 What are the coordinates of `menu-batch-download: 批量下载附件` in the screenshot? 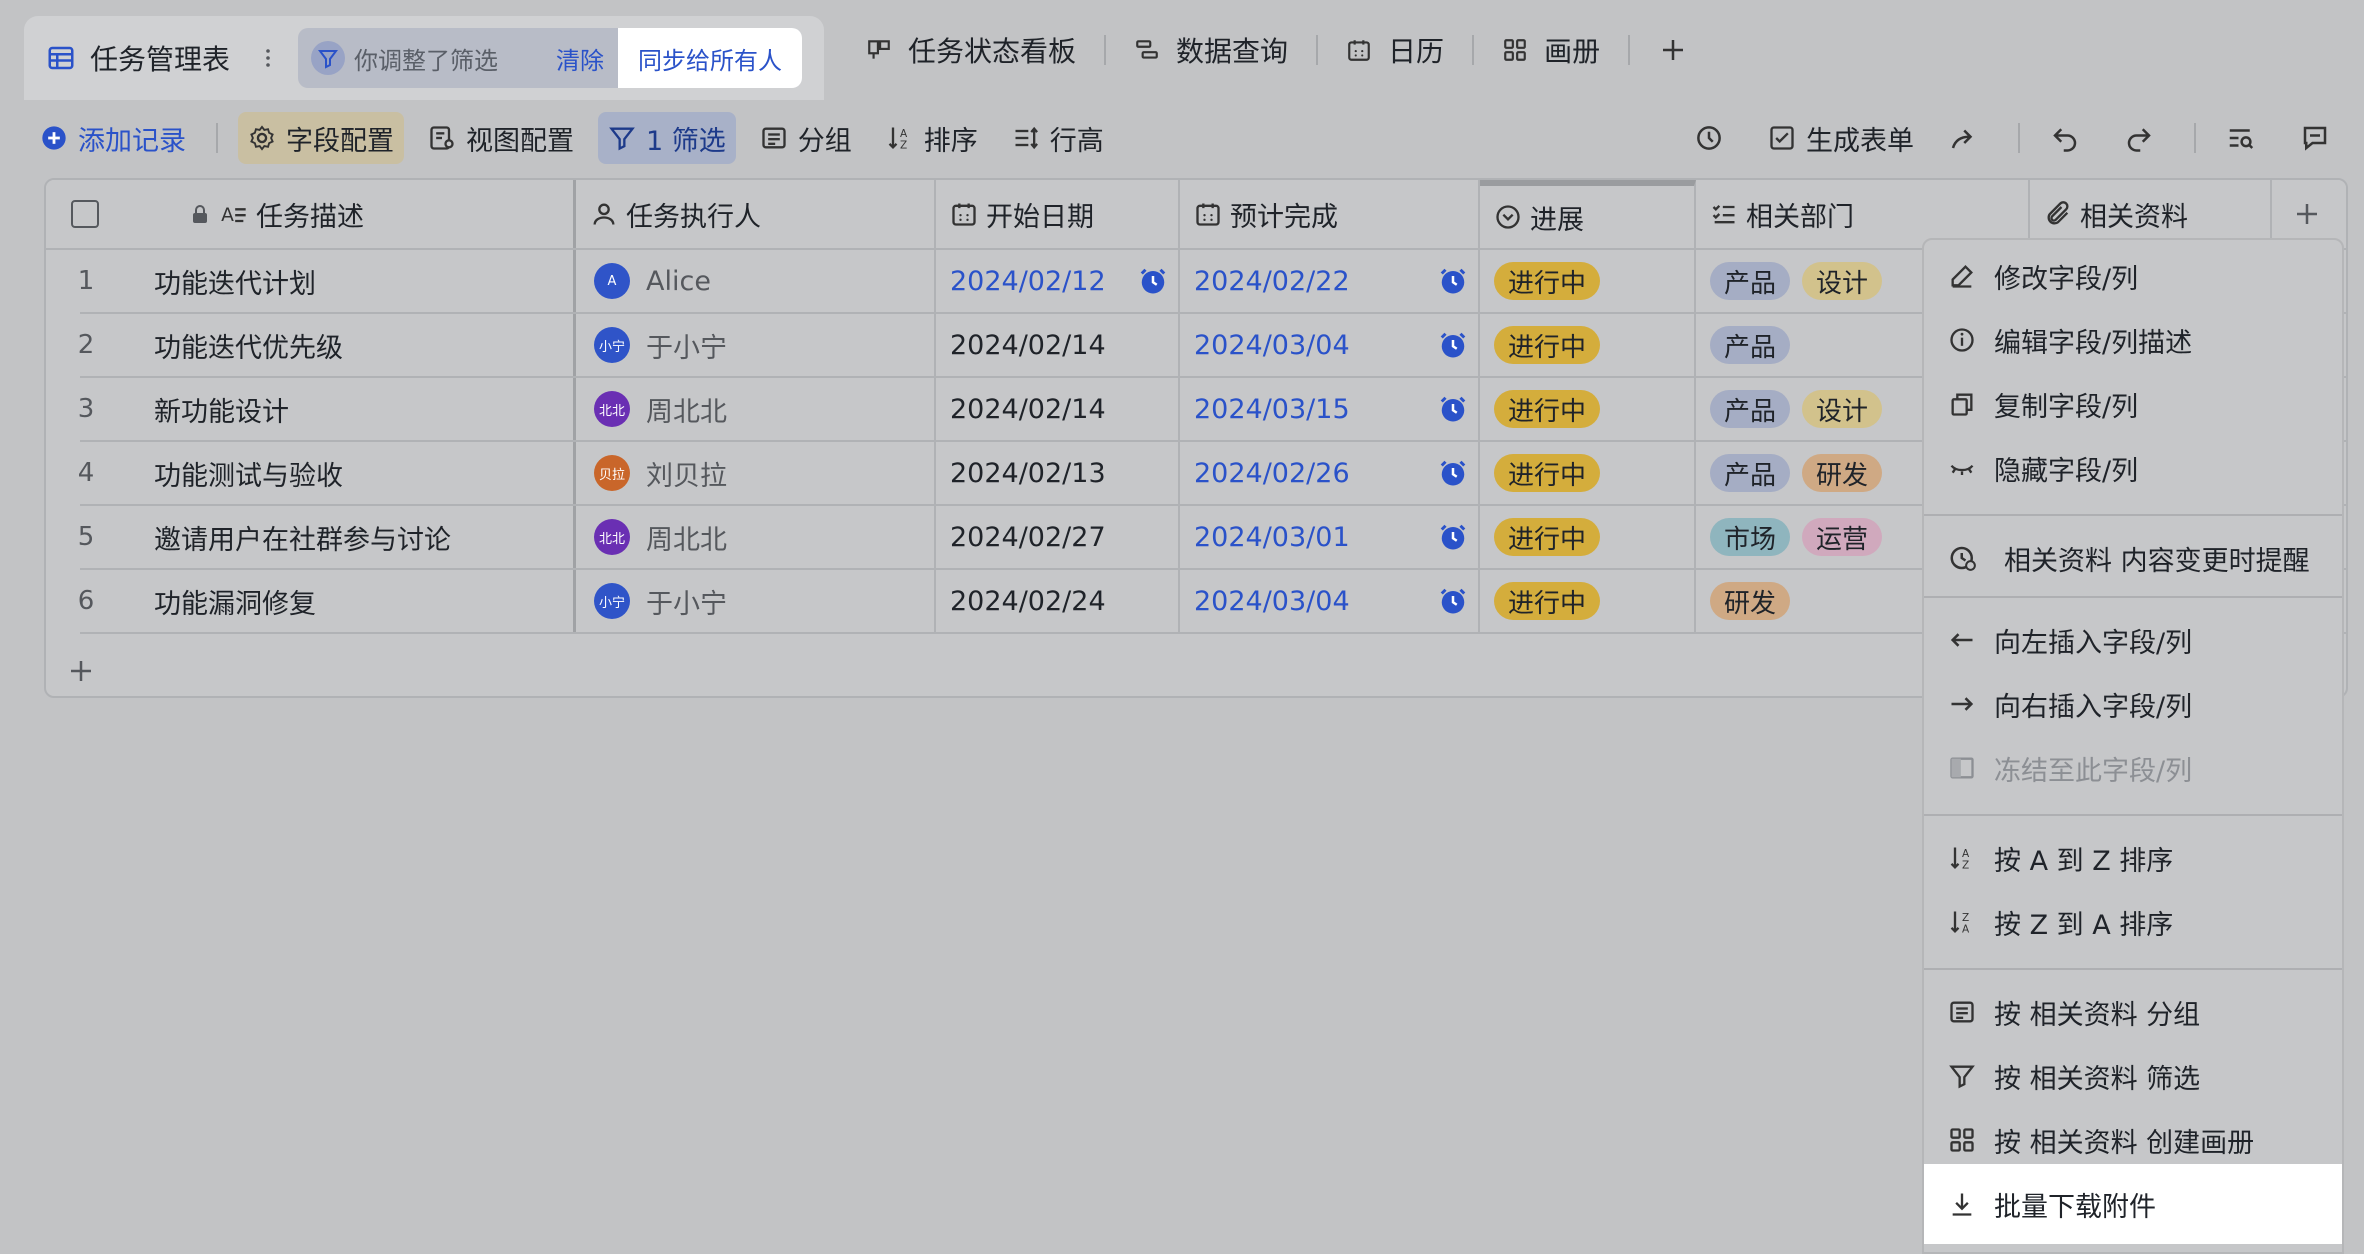 It's located at (2133, 1204).